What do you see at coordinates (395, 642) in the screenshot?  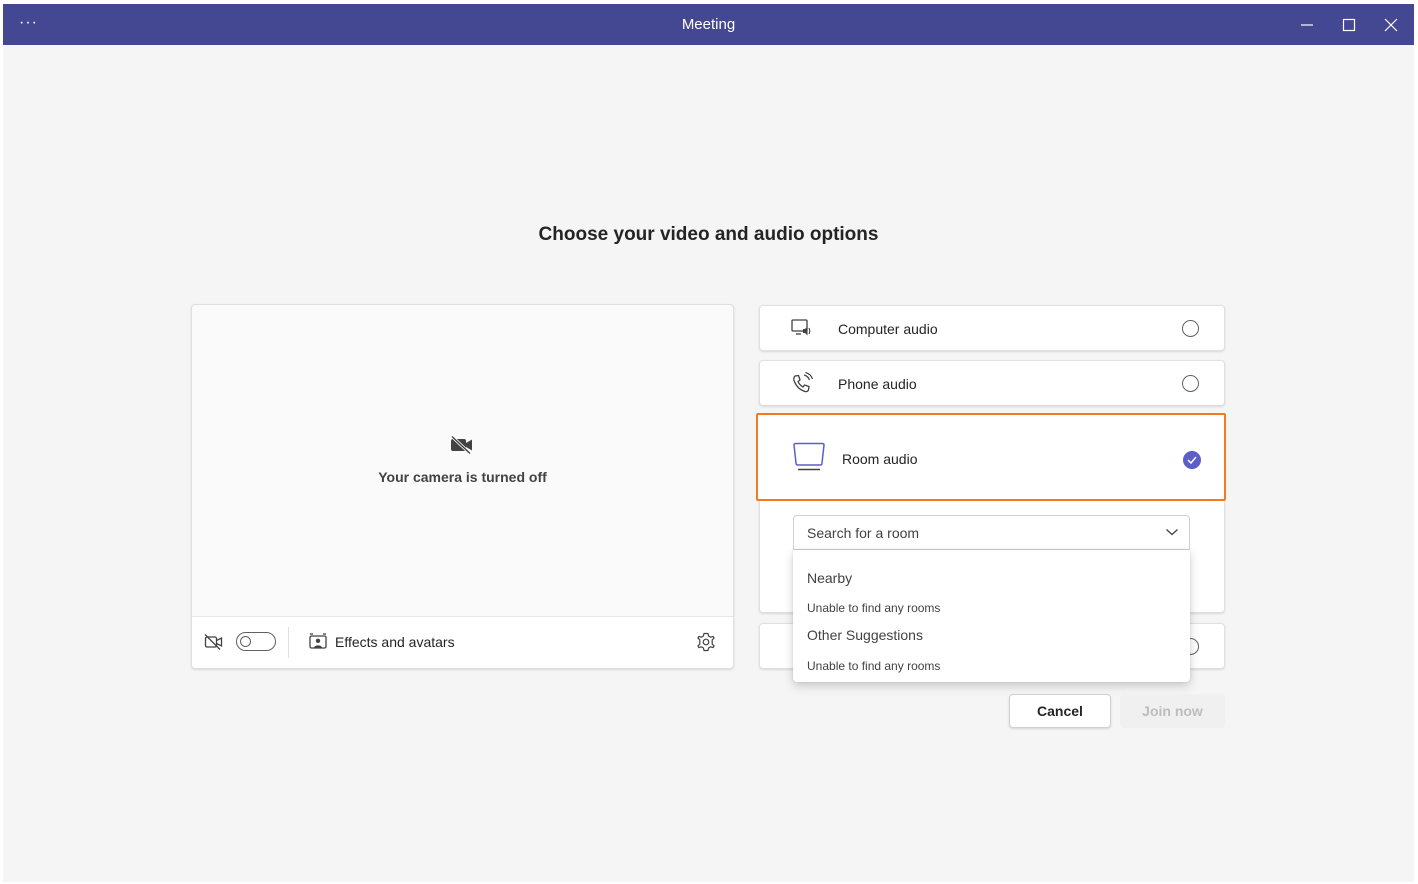 I see `effects-and-avatars-button: Effects and avatars` at bounding box center [395, 642].